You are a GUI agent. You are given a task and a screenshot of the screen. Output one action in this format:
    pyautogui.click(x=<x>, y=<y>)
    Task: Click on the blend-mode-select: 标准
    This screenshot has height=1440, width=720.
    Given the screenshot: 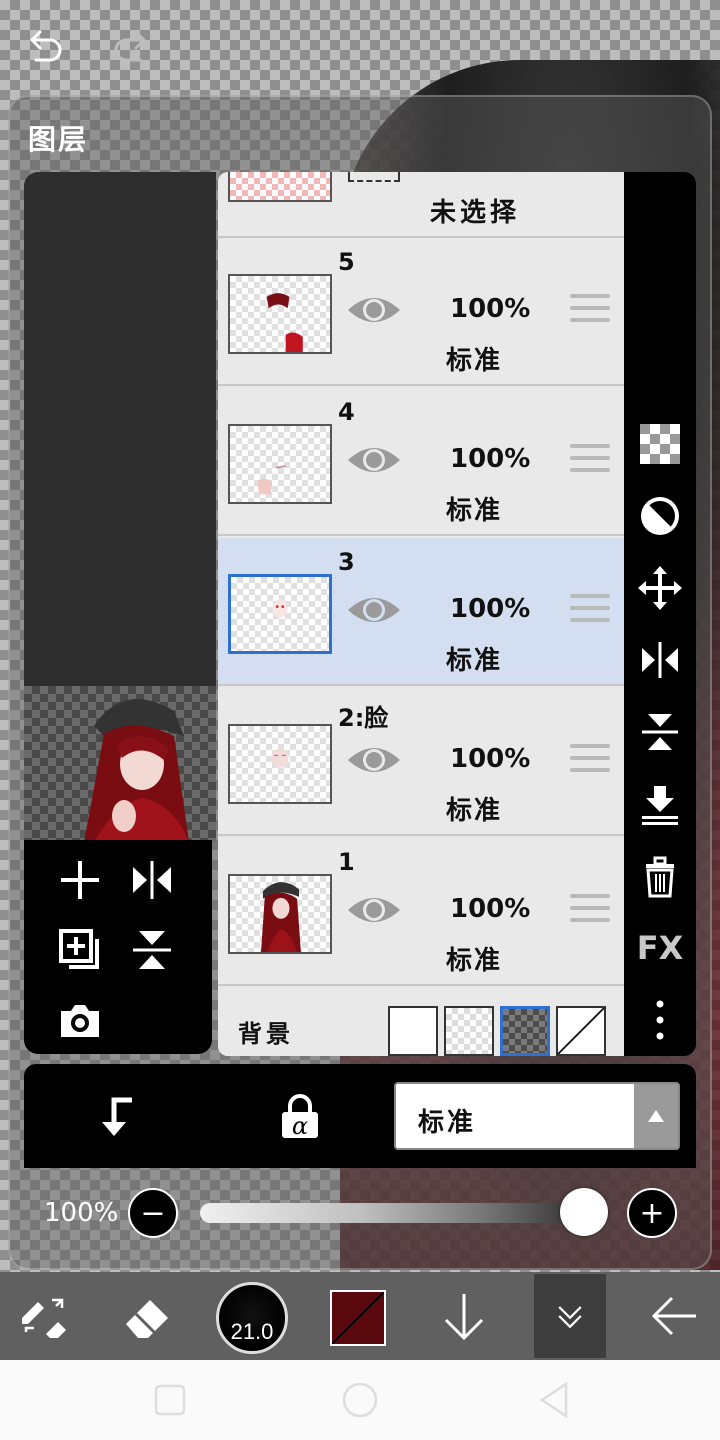 What is the action you would take?
    pyautogui.click(x=537, y=1116)
    